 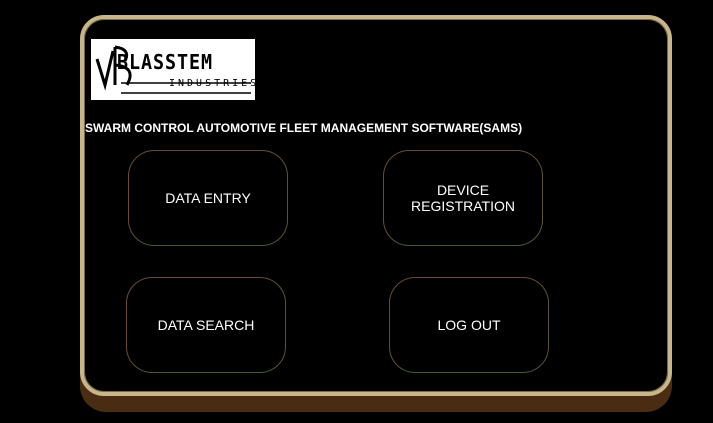 I want to click on logo-brand-top: BLASSTEM, so click(x=165, y=62).